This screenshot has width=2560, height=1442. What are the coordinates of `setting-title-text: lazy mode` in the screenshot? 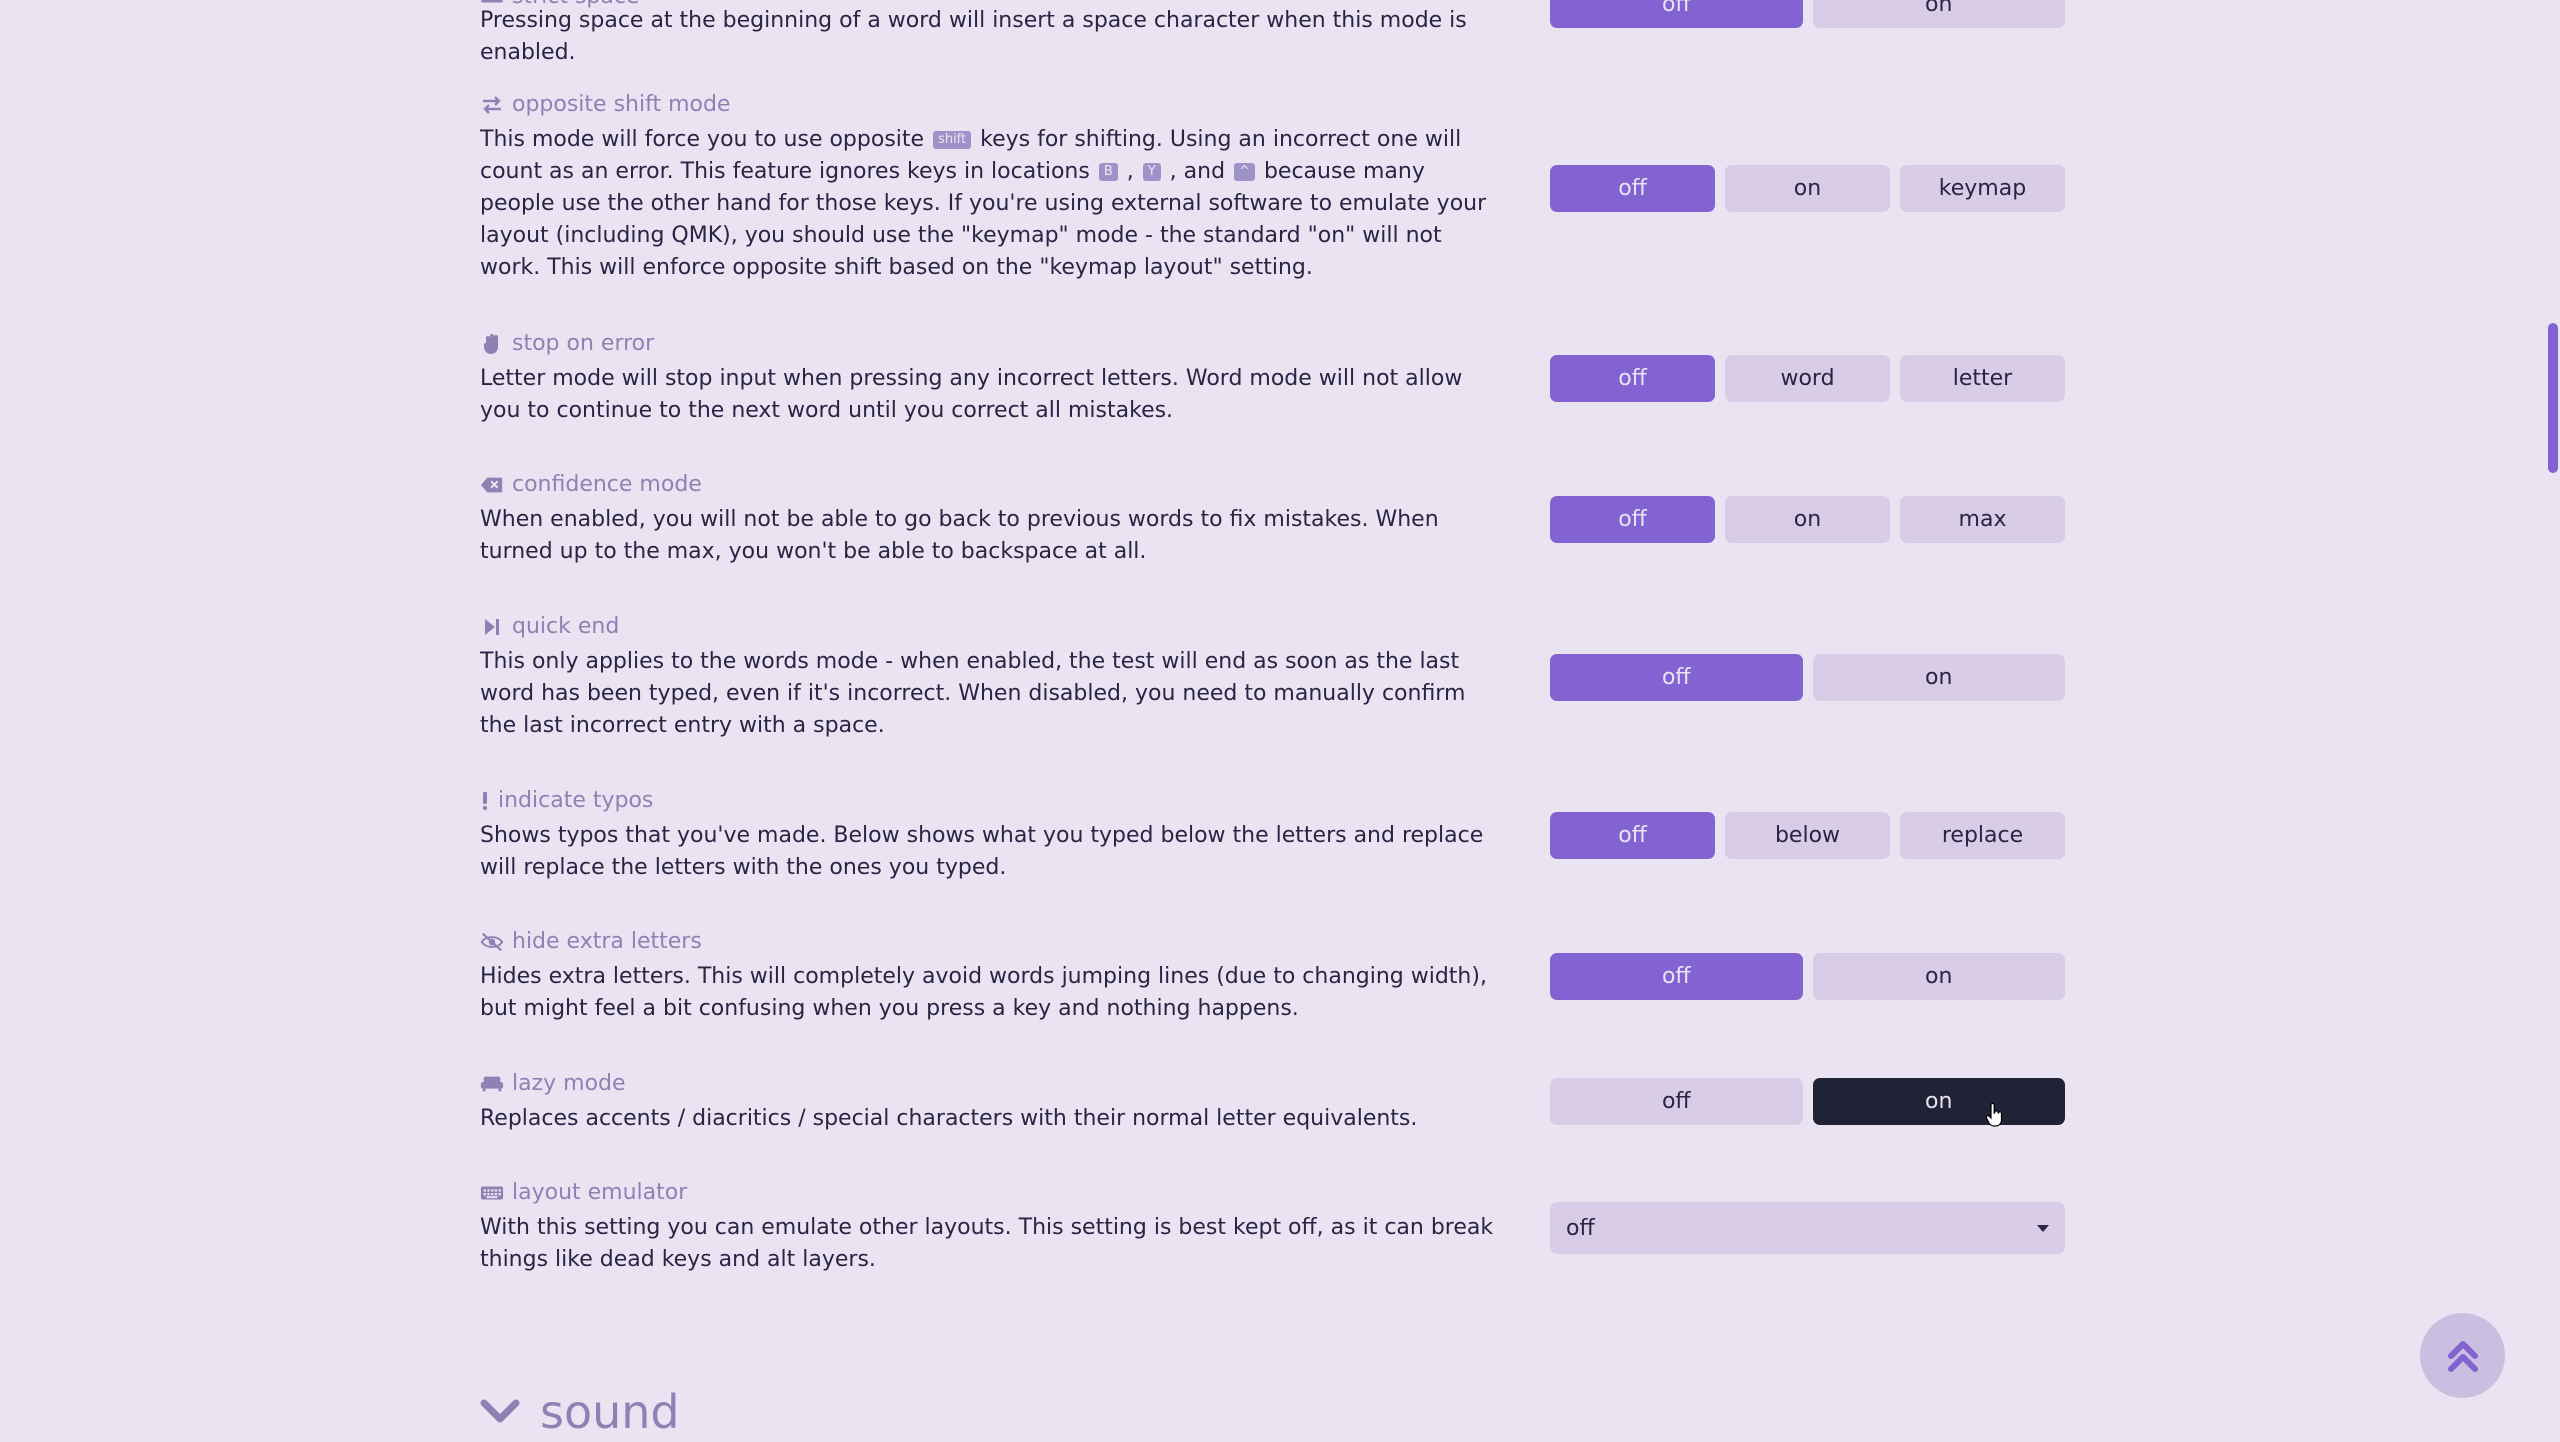 It's located at (569, 1083).